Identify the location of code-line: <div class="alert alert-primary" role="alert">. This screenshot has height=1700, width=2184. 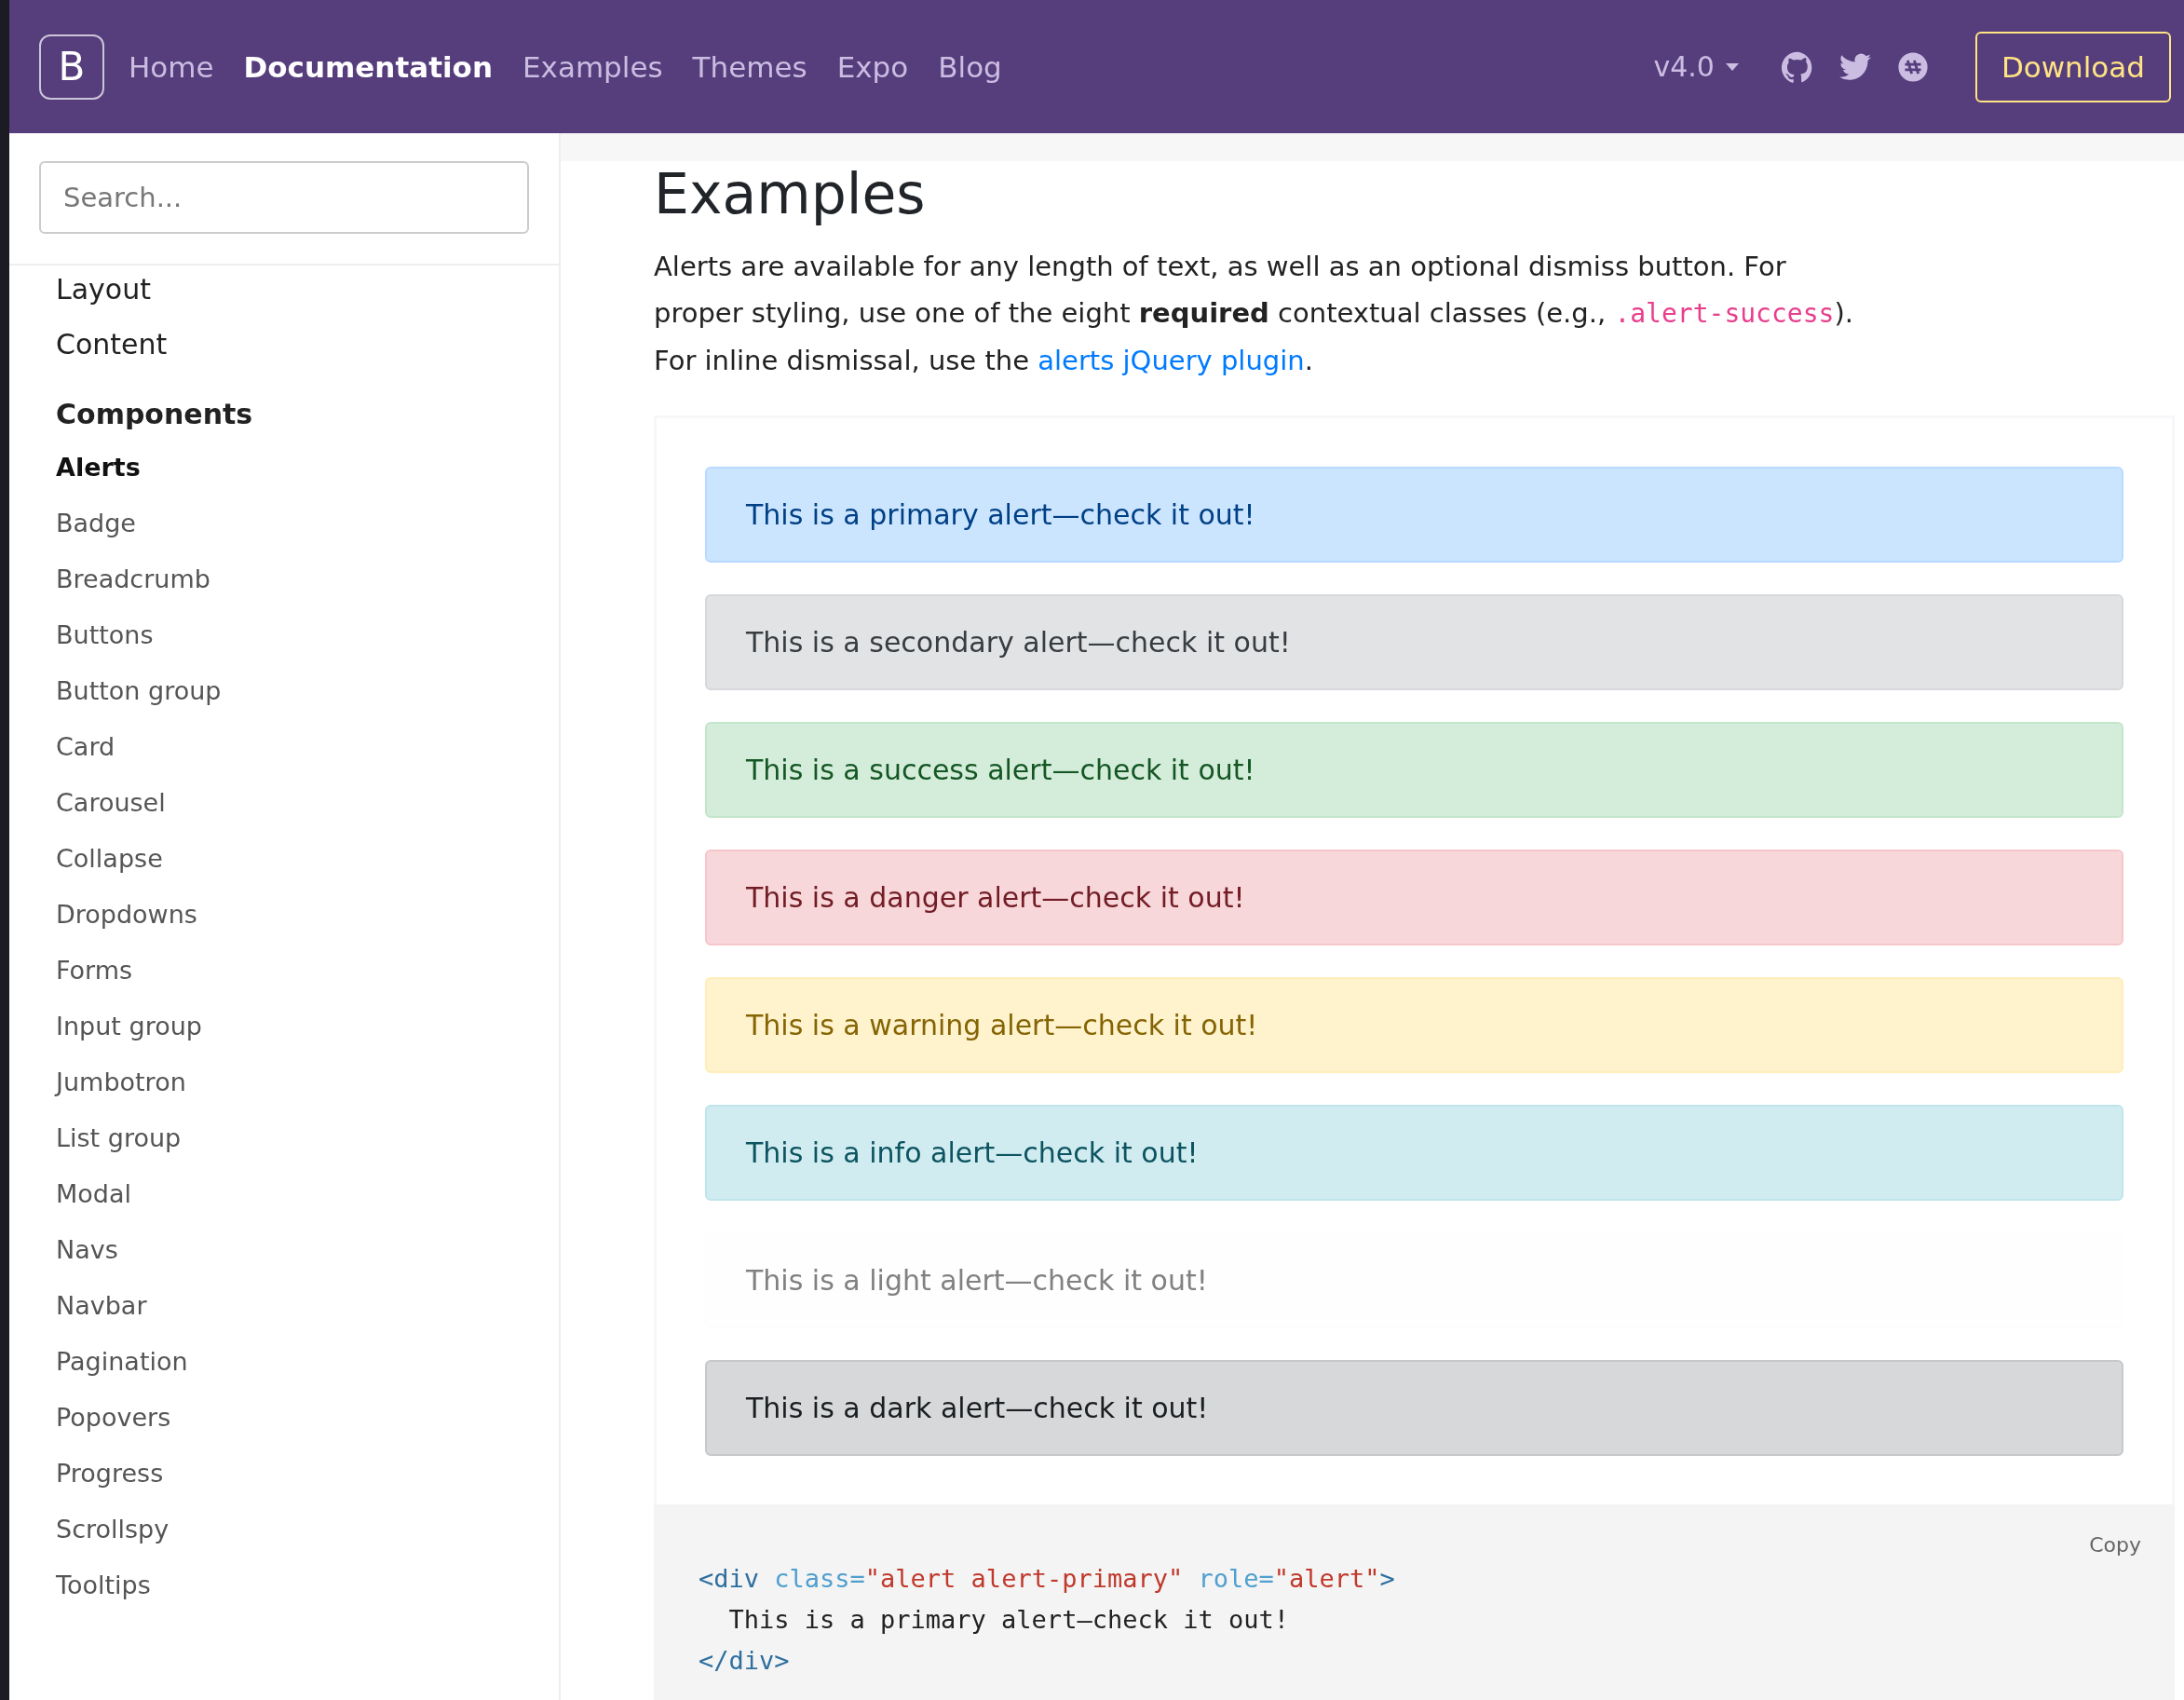
(1047, 1579).